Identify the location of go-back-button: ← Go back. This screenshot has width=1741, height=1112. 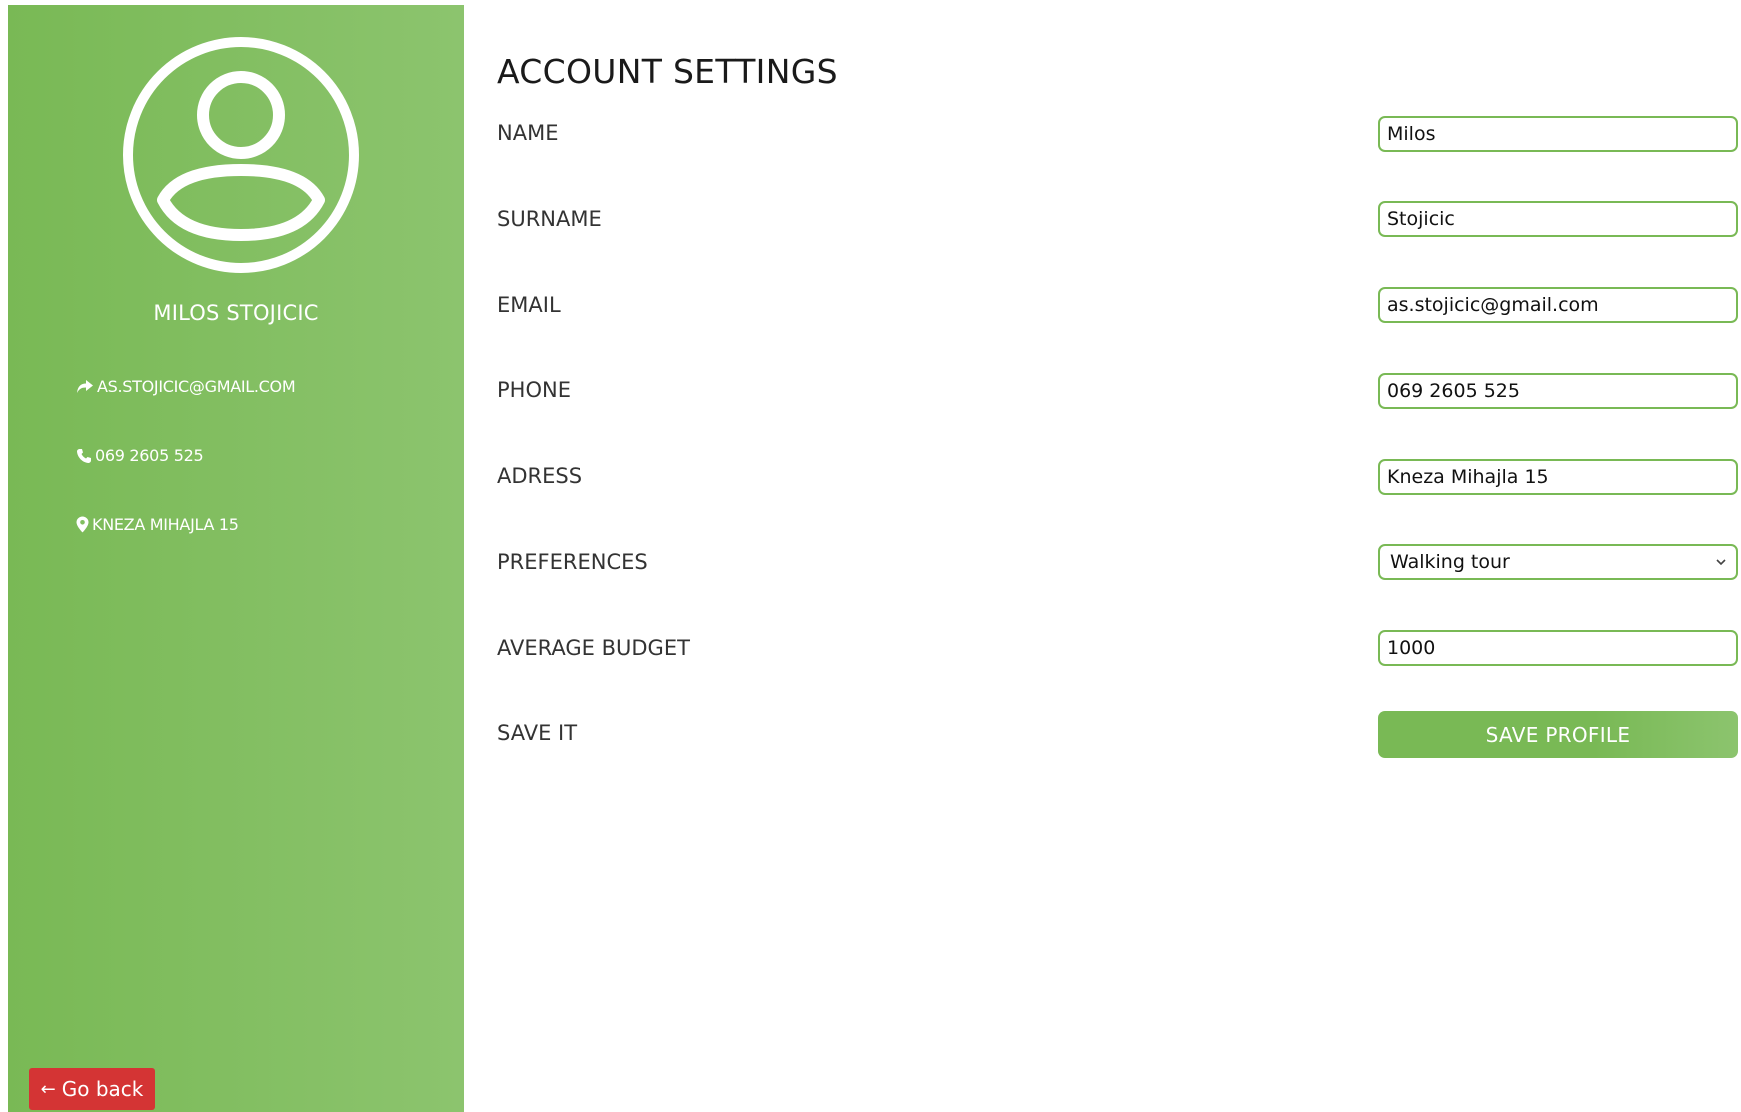
(92, 1089).